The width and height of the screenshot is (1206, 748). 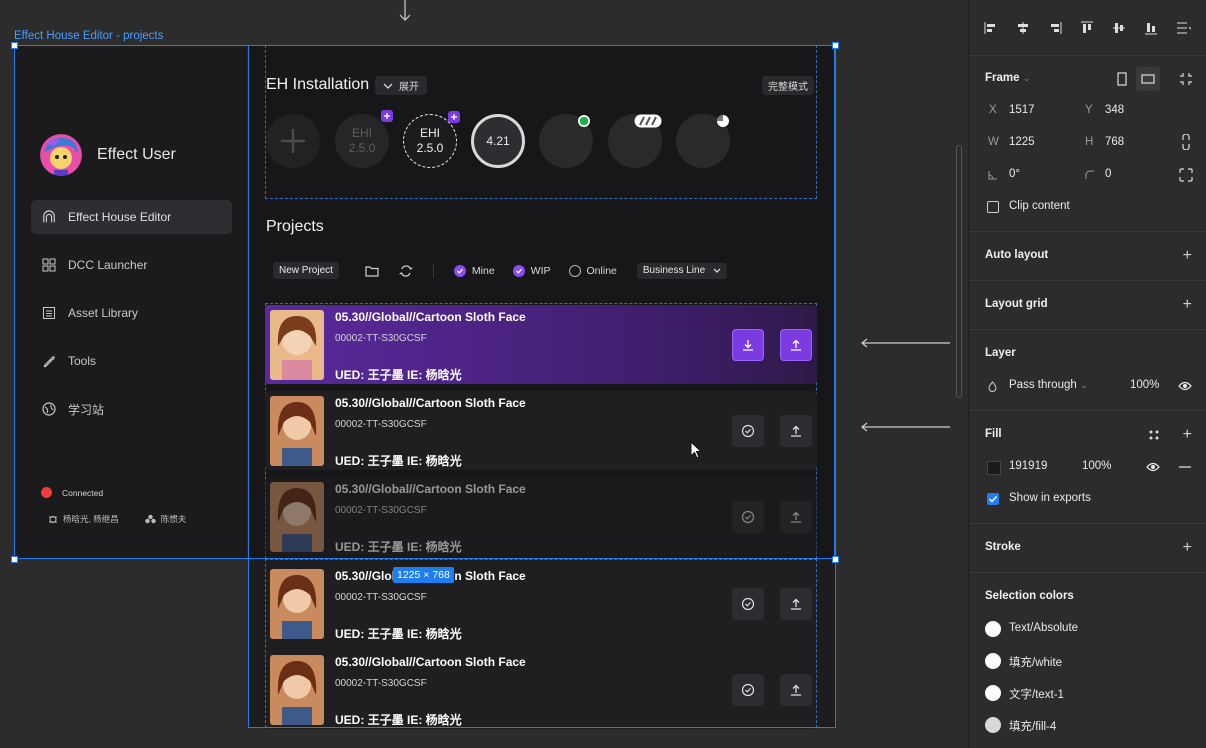 What do you see at coordinates (991, 28) in the screenshot?
I see `align-left-icon` at bounding box center [991, 28].